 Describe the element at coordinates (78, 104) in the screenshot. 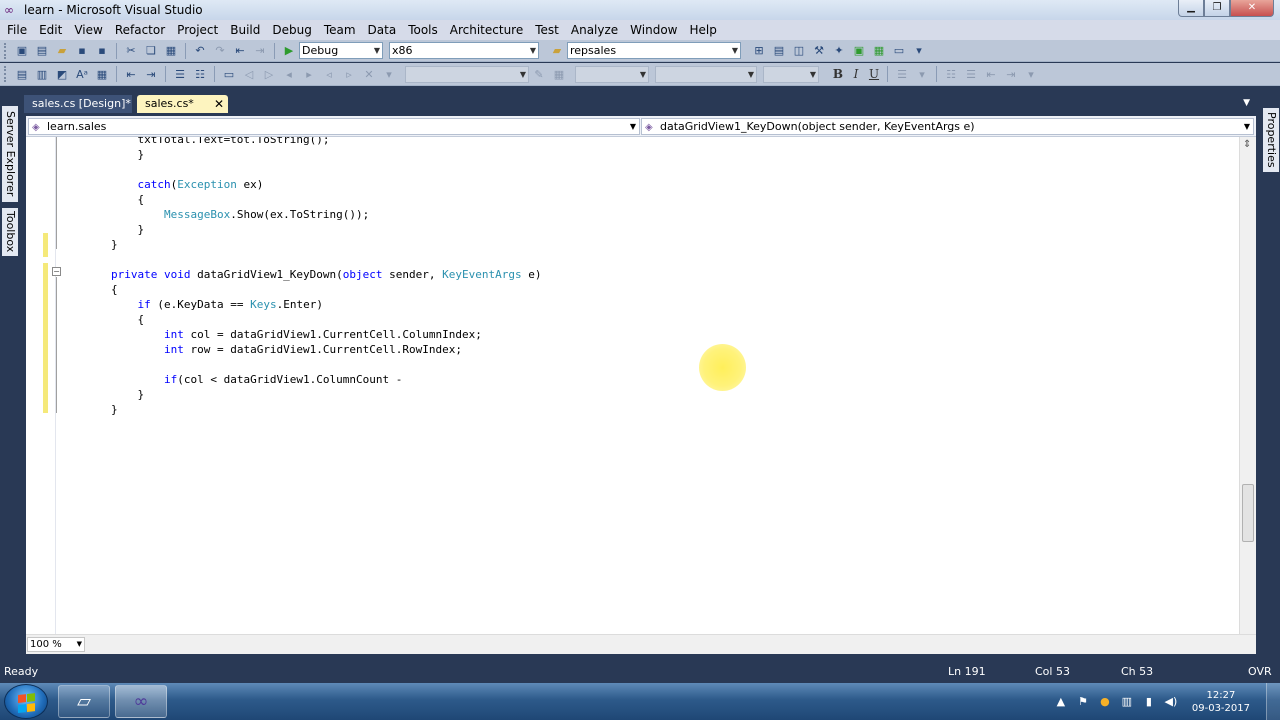

I see `tab-sales-design: sales.cs [Design]*` at that location.